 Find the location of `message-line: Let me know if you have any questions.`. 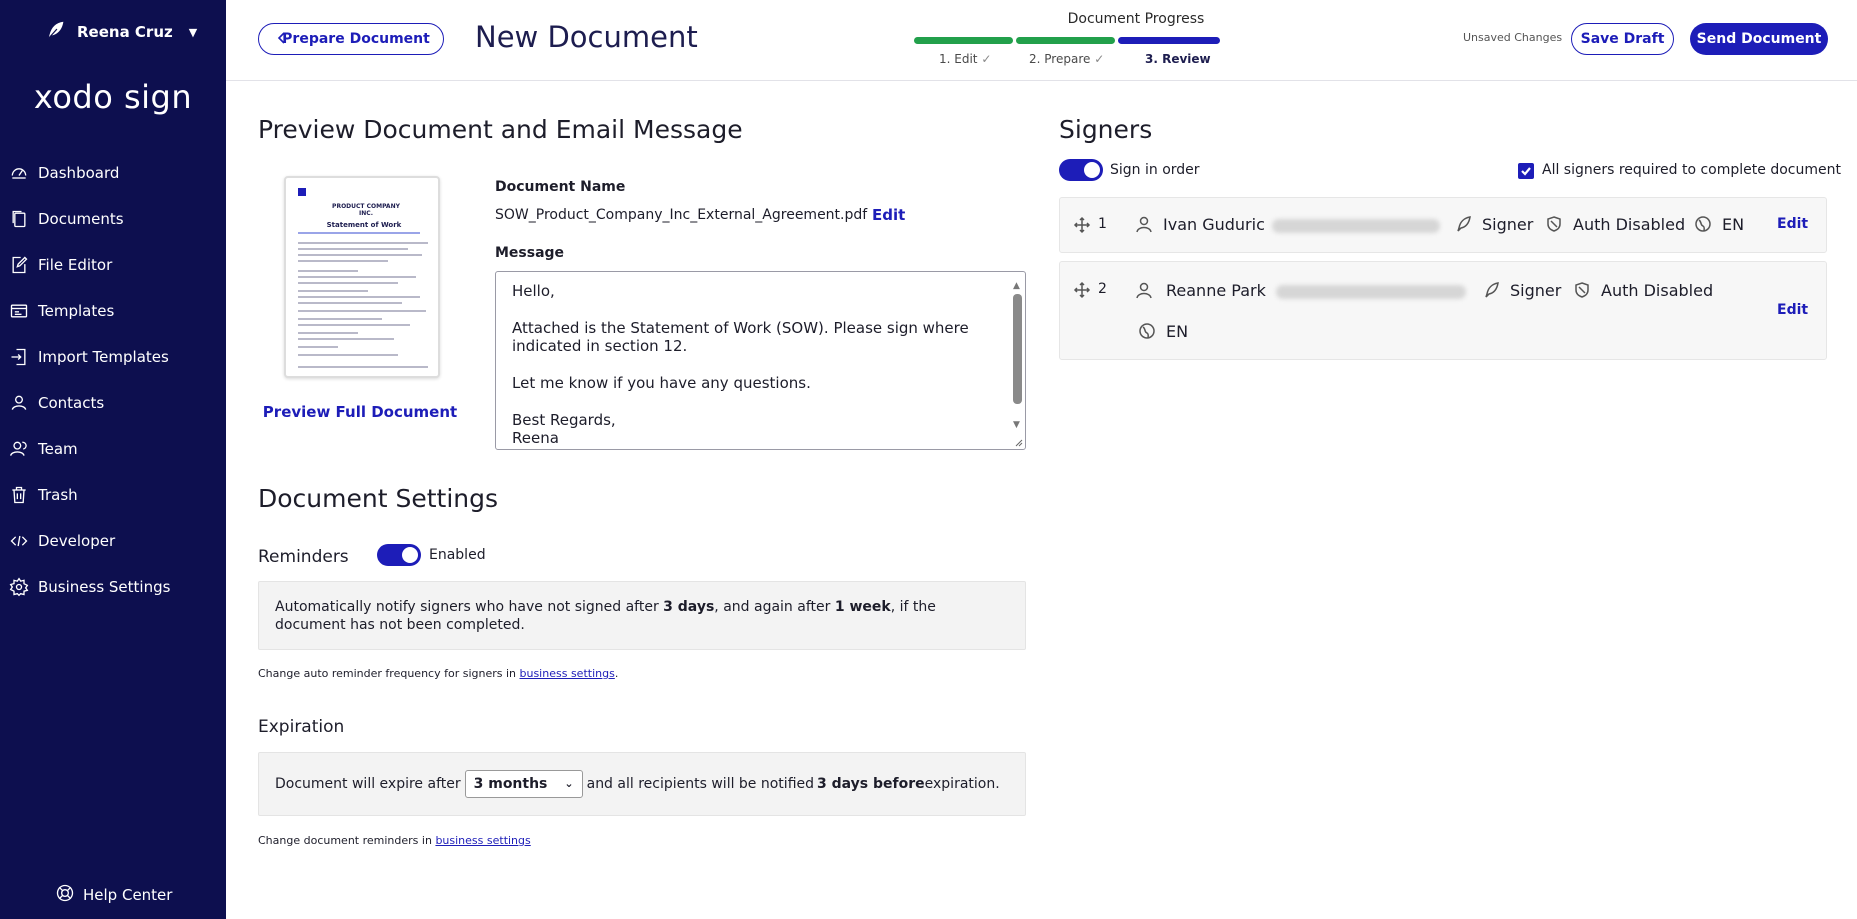

message-line: Let me know if you have any questions. is located at coordinates (661, 383).